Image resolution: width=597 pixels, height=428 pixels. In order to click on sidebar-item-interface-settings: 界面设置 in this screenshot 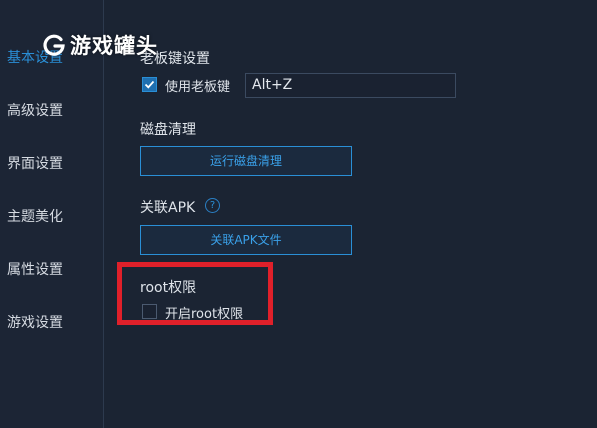, I will do `click(35, 163)`.